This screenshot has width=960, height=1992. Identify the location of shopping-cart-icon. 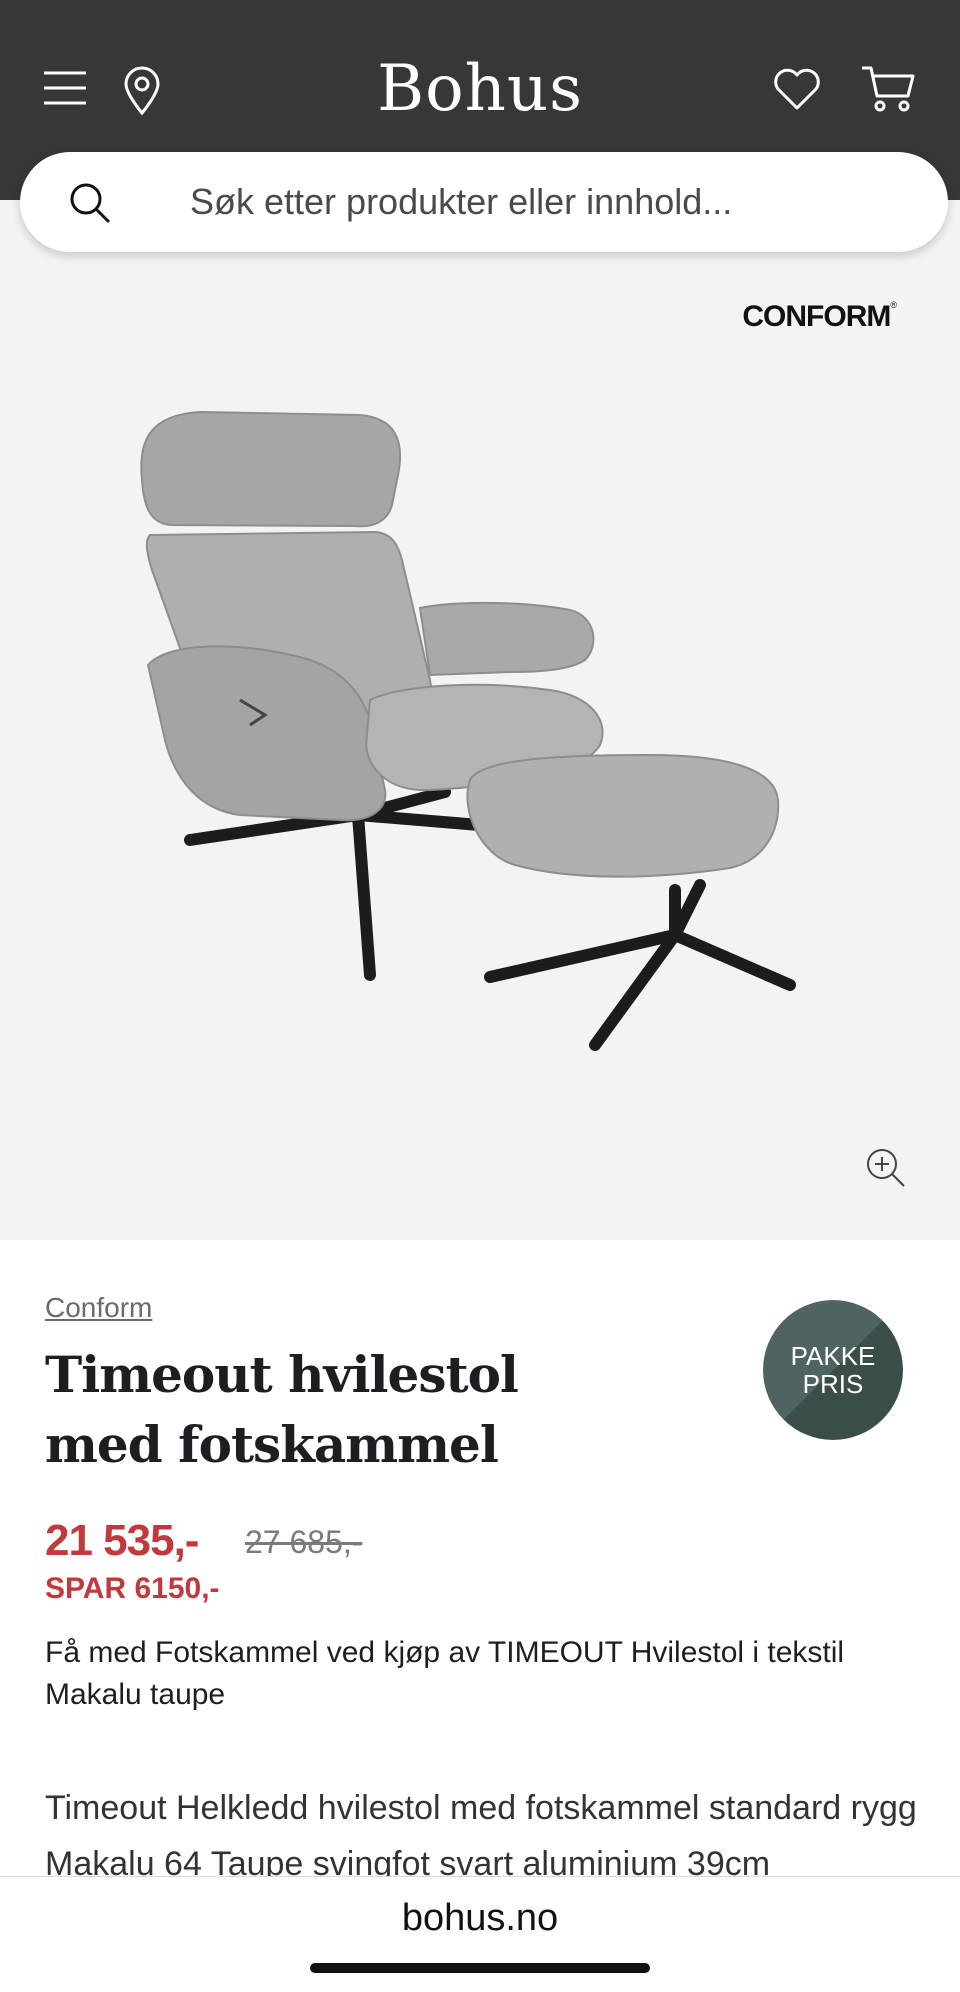
(888, 89).